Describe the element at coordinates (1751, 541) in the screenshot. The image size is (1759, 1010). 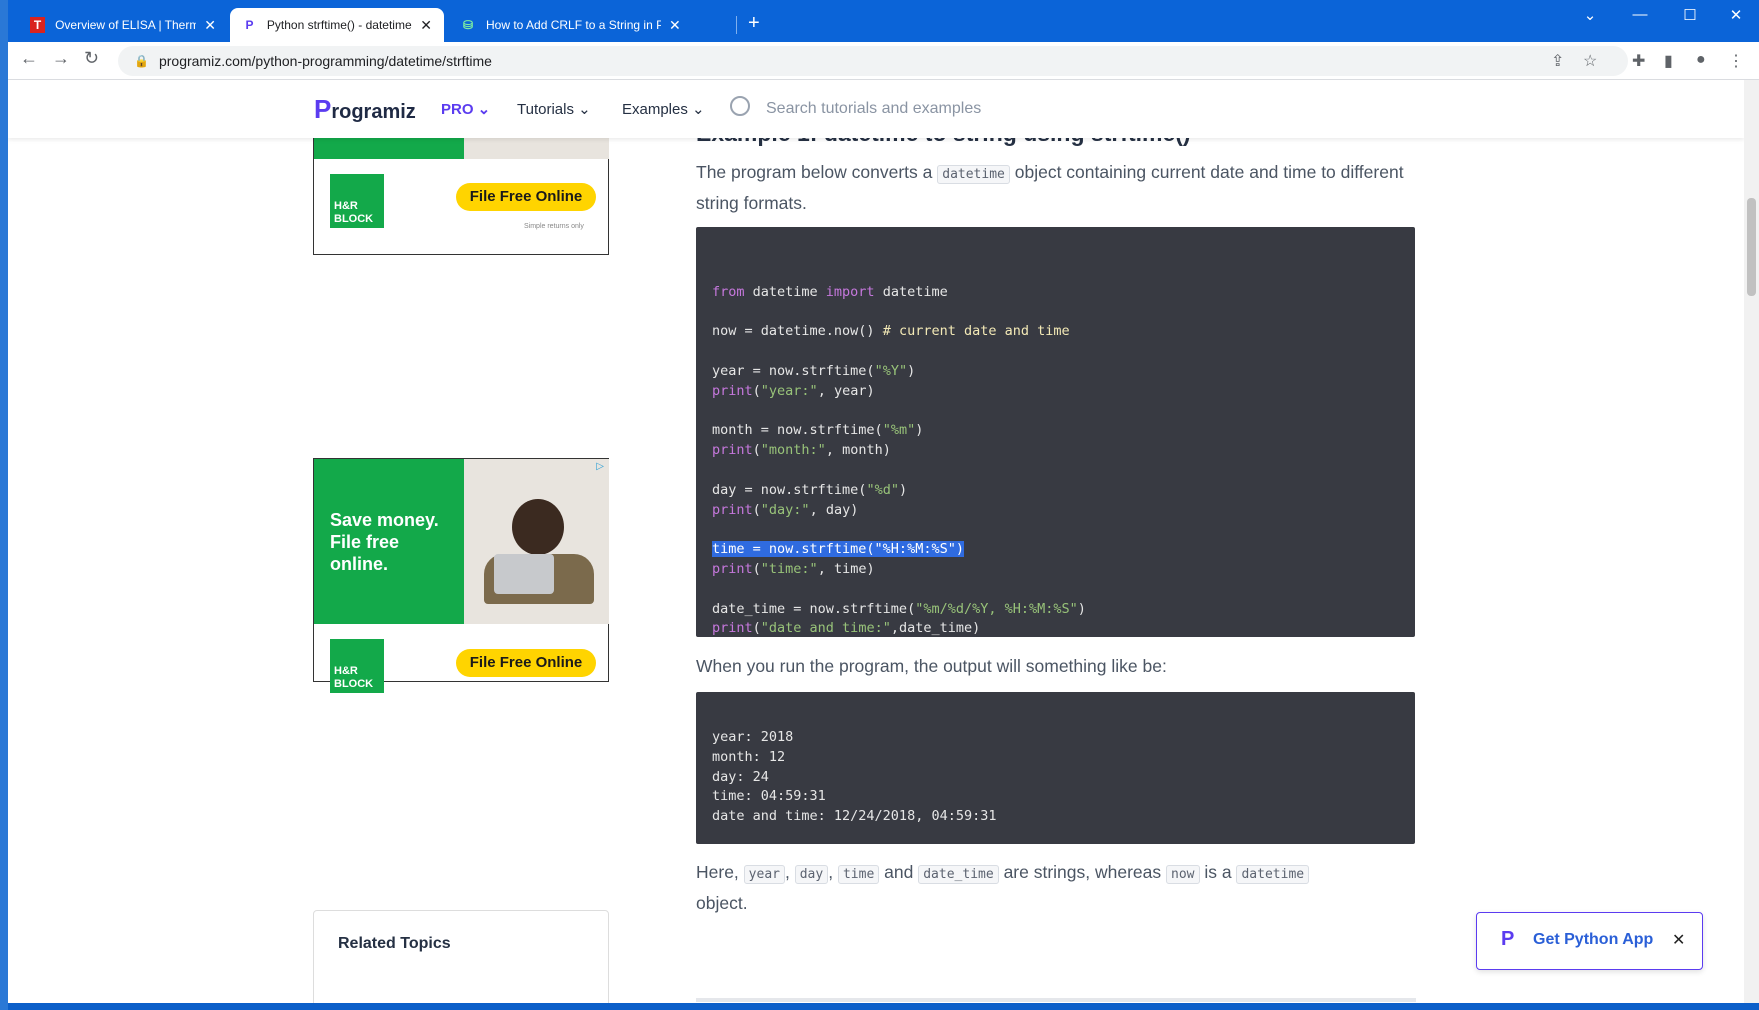
I see `page-scrollbar` at that location.